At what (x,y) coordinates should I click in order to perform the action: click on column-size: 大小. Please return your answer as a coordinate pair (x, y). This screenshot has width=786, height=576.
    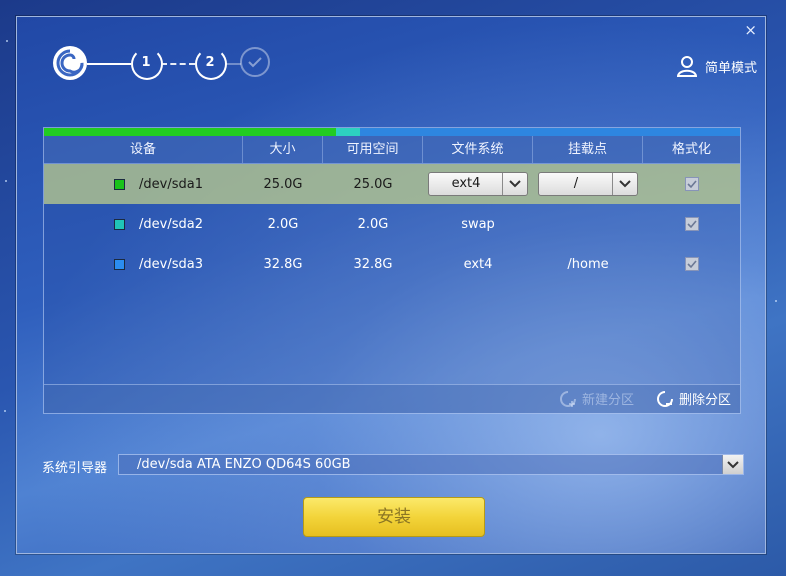
    Looking at the image, I should click on (283, 149).